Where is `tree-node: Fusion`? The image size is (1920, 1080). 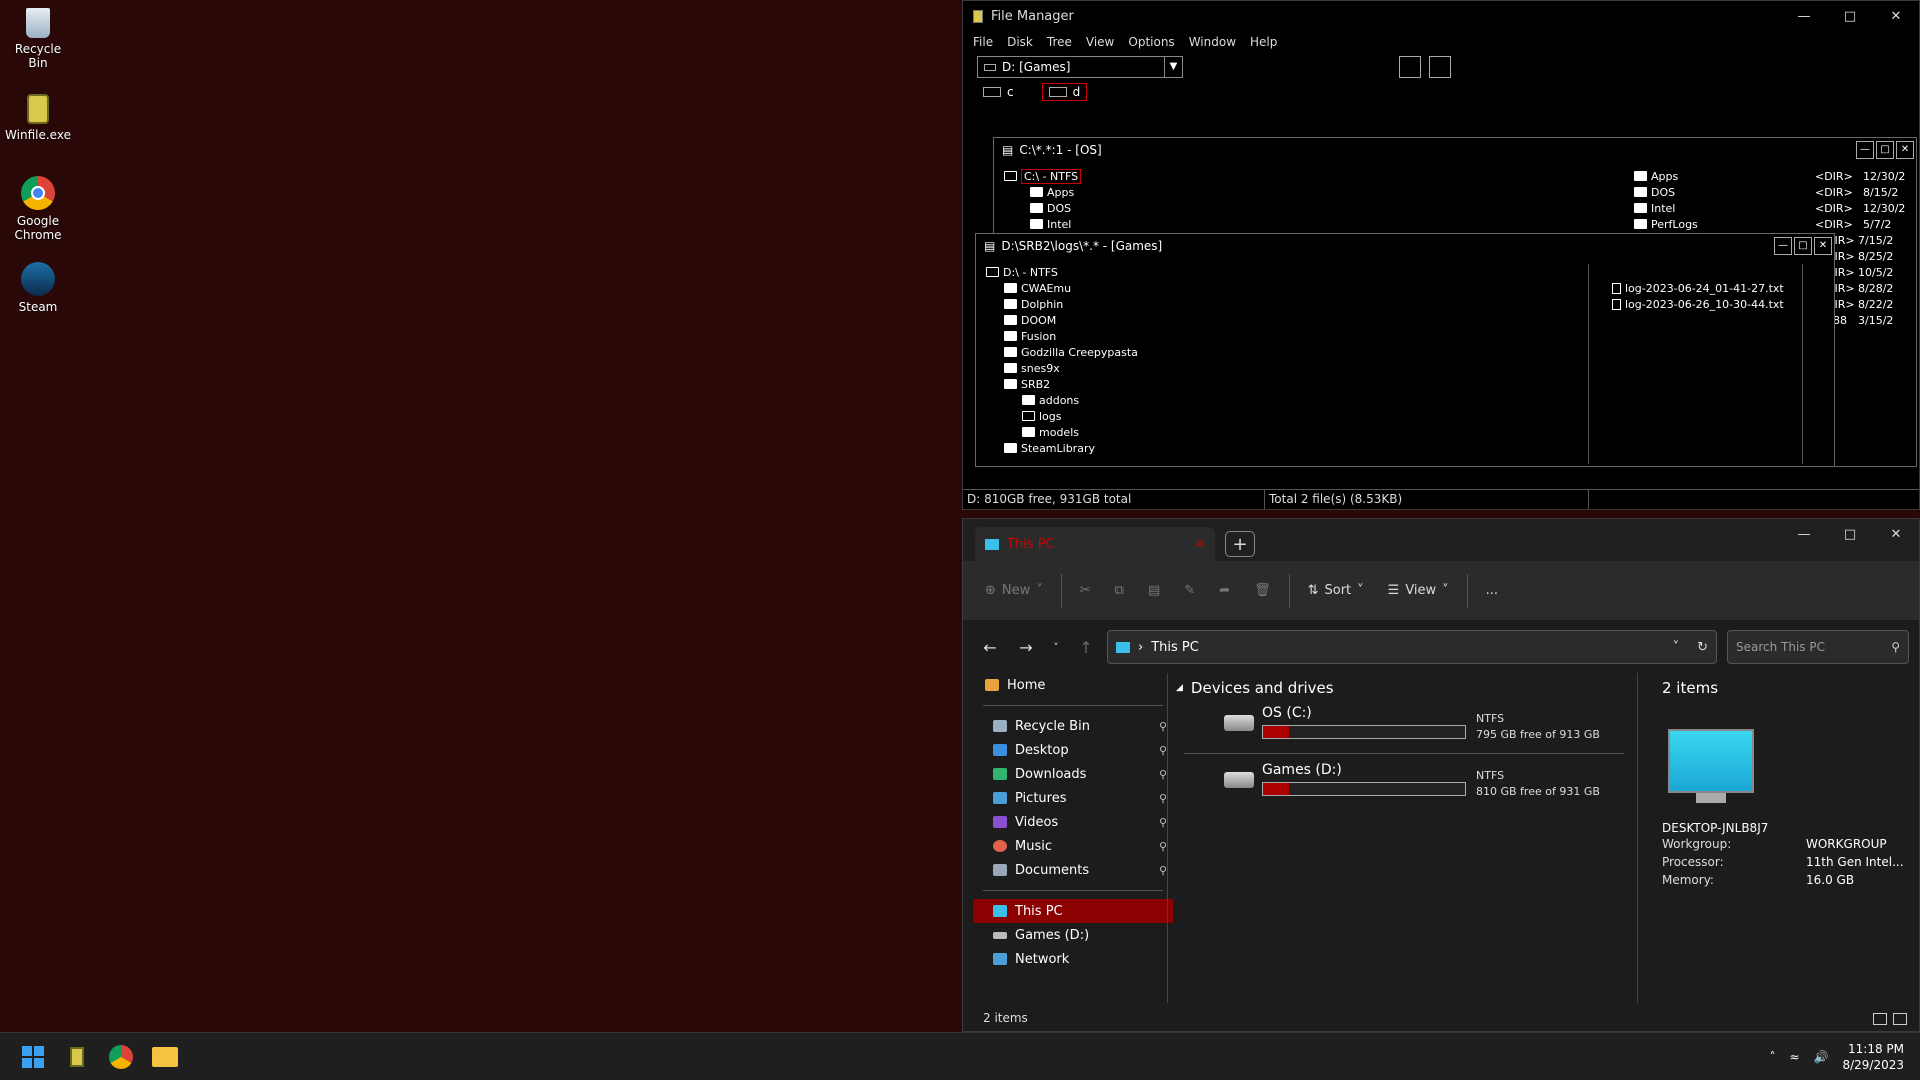
tree-node: Fusion is located at coordinates (1062, 336).